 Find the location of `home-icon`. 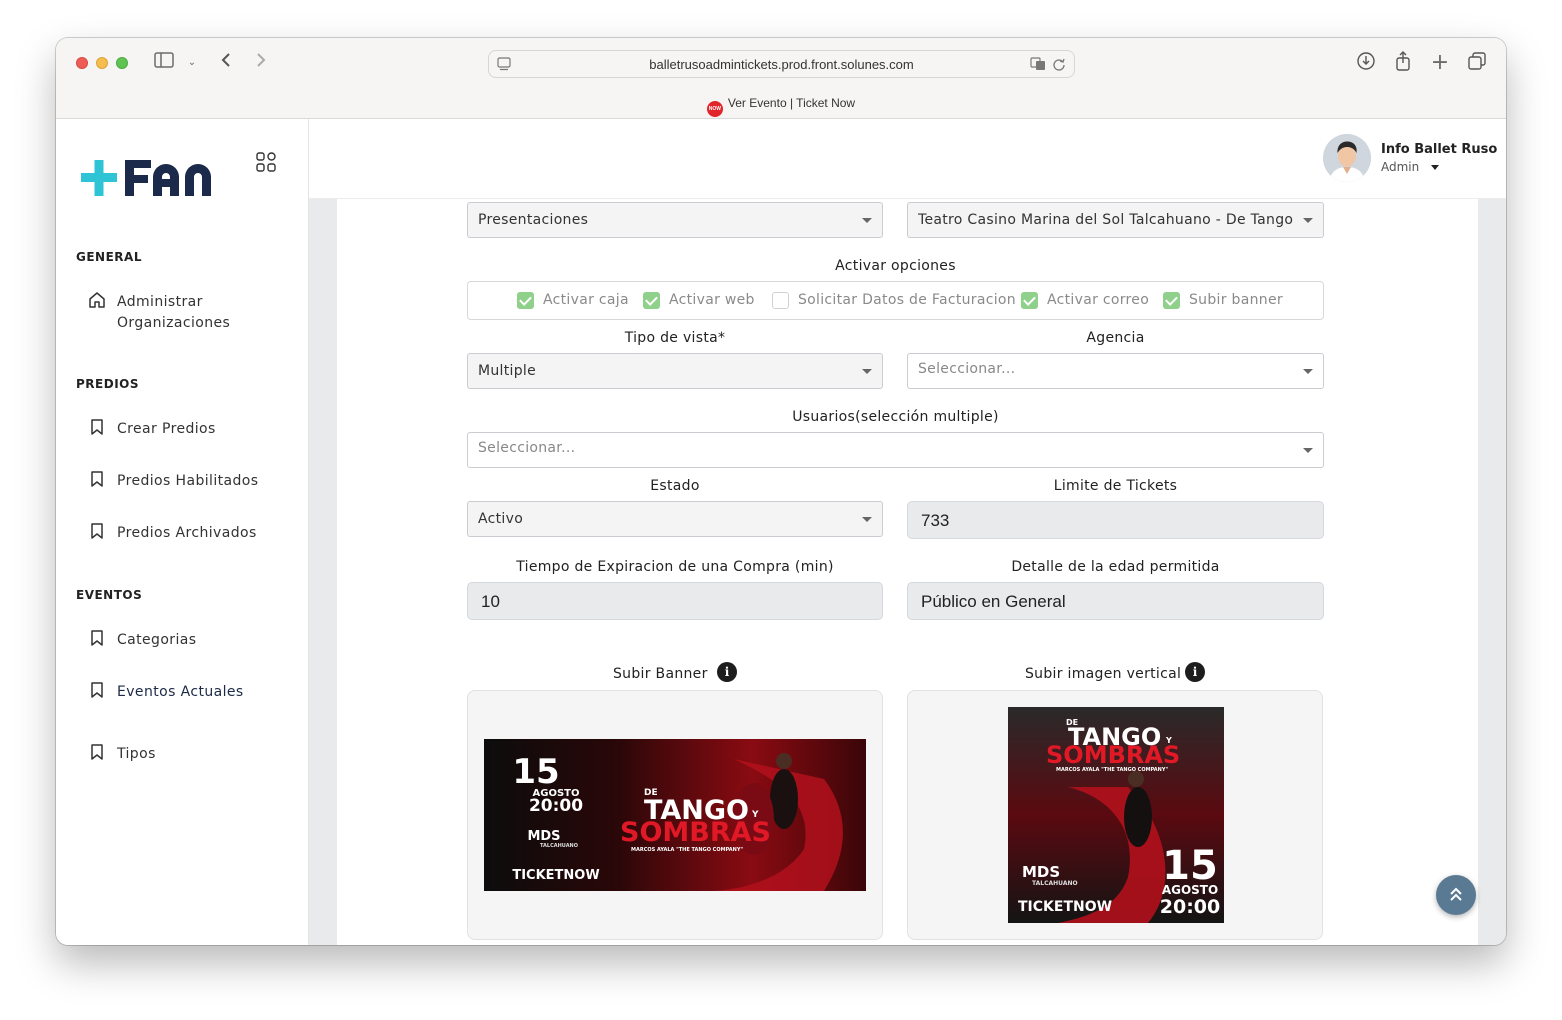

home-icon is located at coordinates (97, 300).